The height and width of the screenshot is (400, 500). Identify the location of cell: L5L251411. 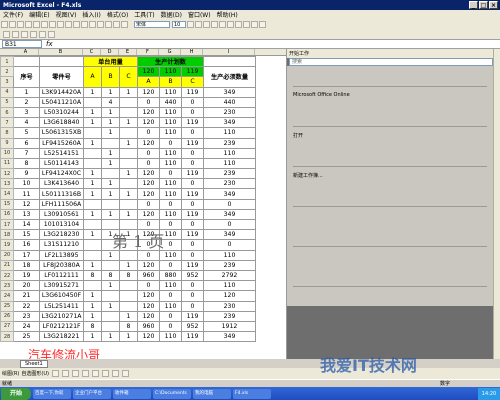
(61, 306).